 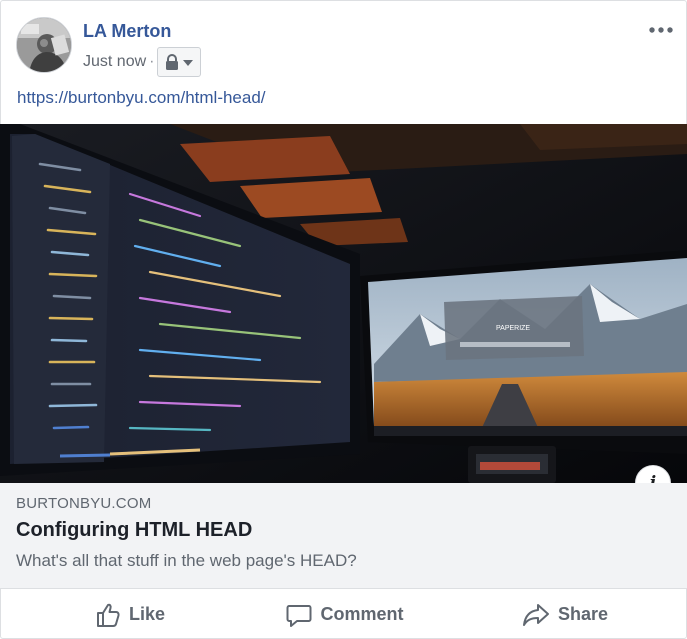 What do you see at coordinates (513, 328) in the screenshot?
I see `screen-logo: PAPERIZE` at bounding box center [513, 328].